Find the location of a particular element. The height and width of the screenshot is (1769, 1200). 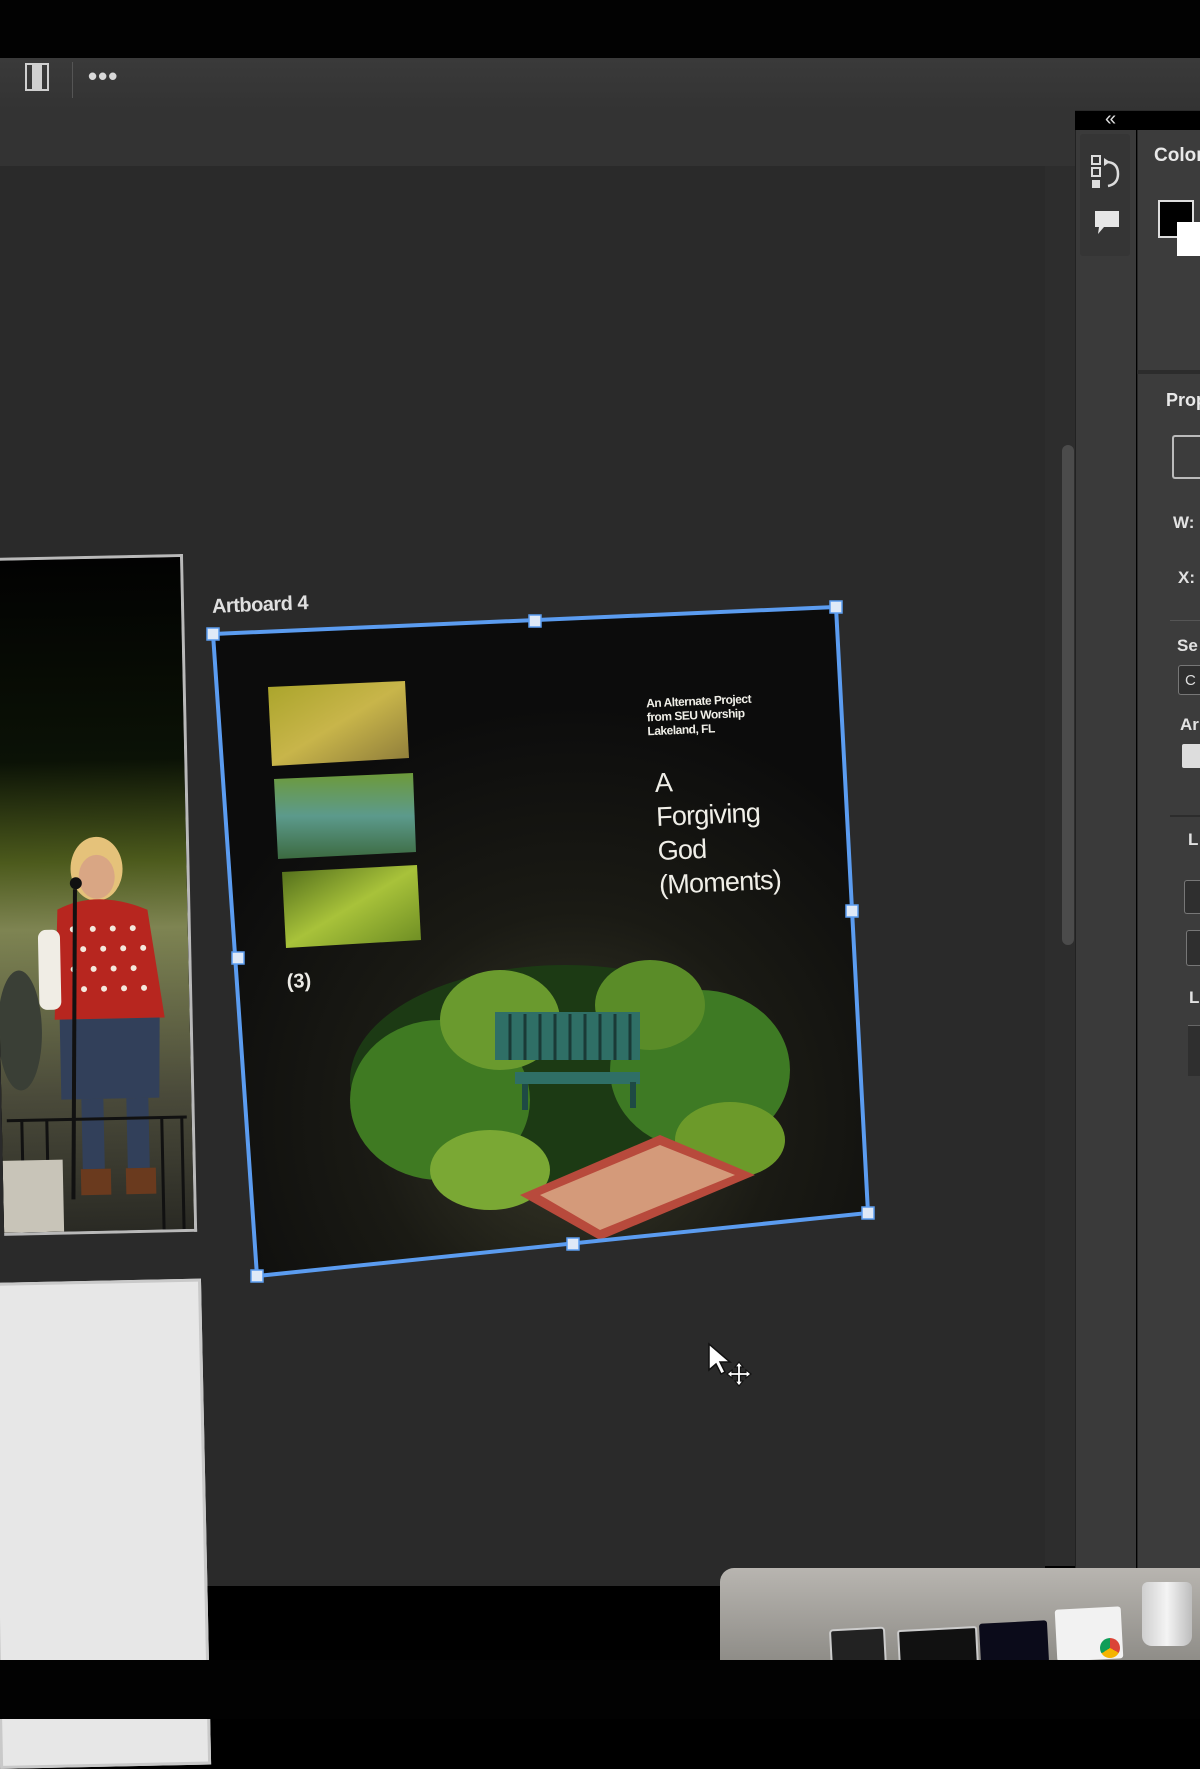

panel-icon-strip is located at coordinates (1105, 860).